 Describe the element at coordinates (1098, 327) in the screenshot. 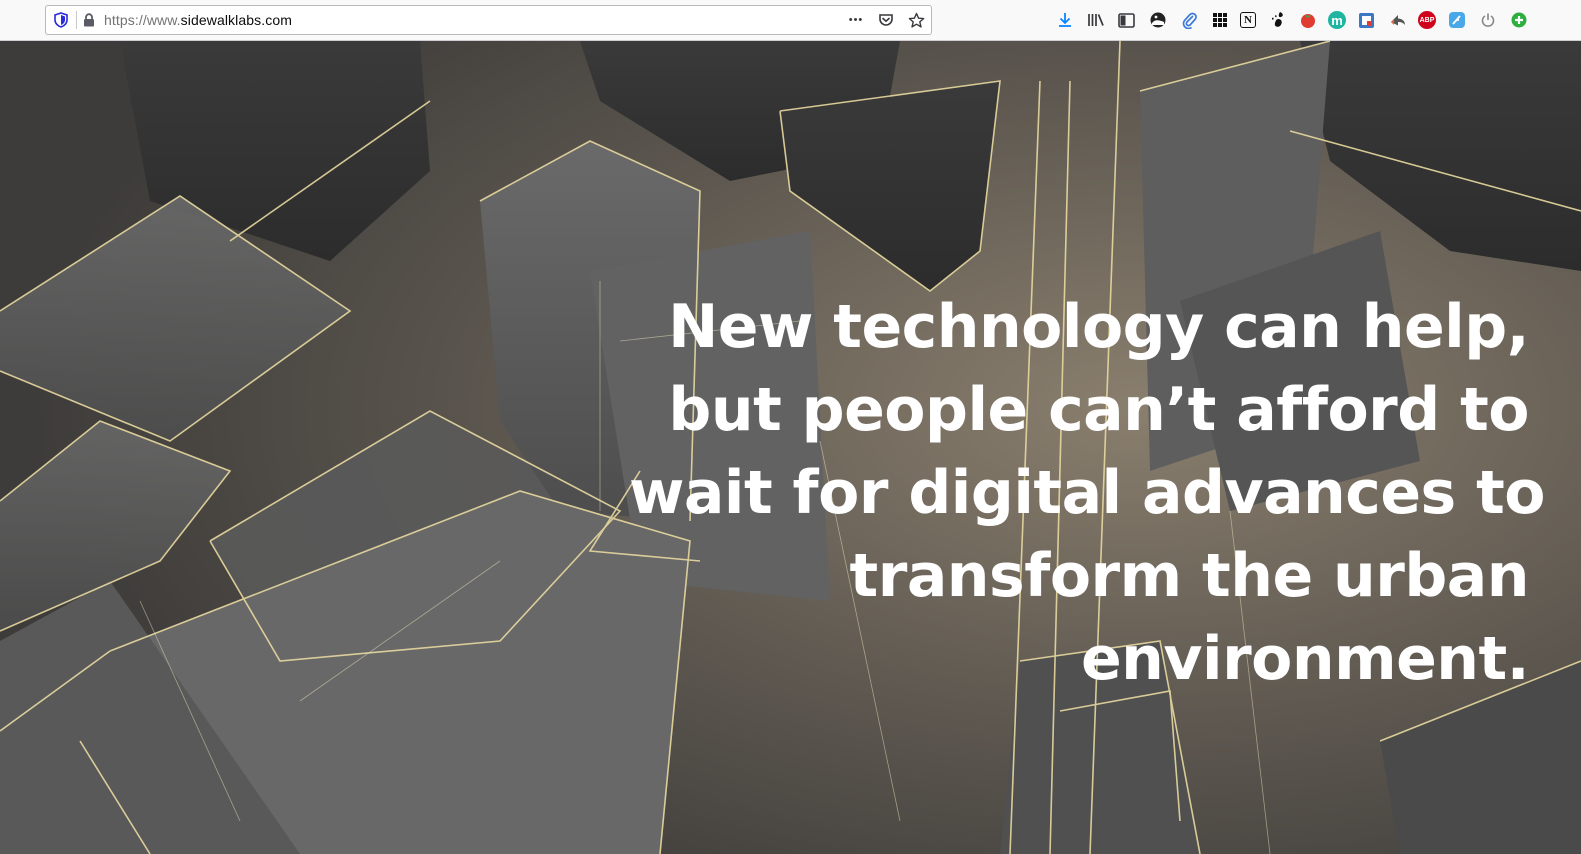

I see `headline-line-1: New technology can help,` at that location.